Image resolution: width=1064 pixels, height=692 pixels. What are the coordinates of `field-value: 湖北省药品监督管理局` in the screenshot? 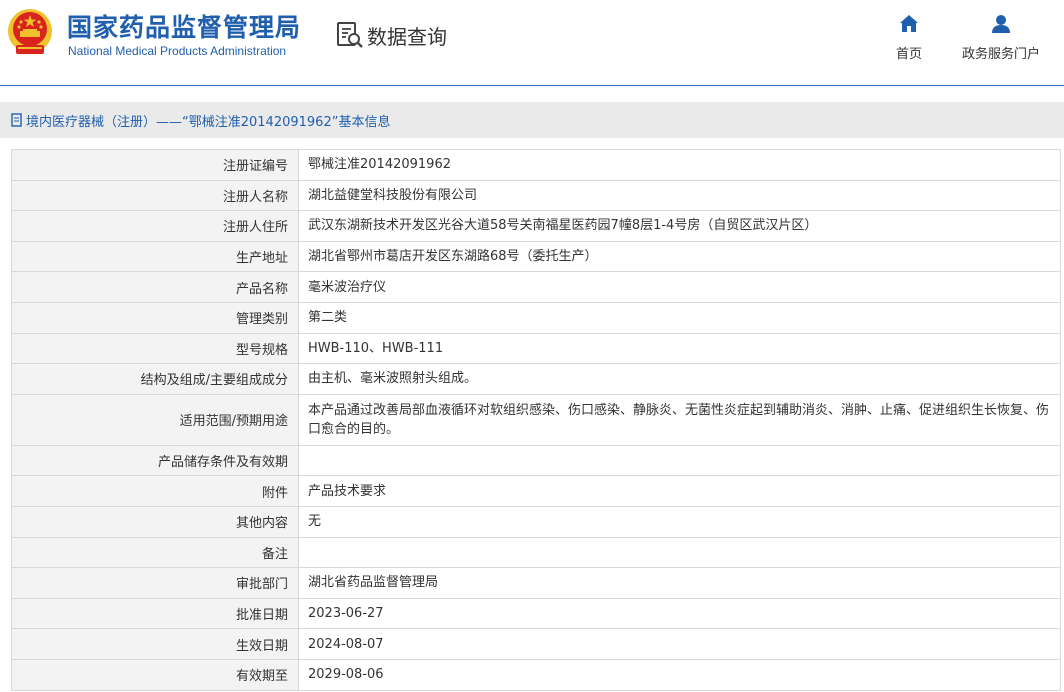 It's located at (679, 583).